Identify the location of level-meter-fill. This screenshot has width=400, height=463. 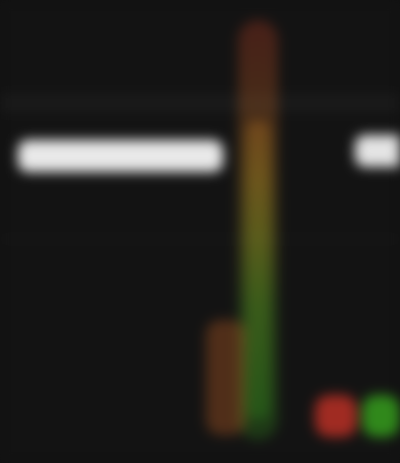
(258, 270).